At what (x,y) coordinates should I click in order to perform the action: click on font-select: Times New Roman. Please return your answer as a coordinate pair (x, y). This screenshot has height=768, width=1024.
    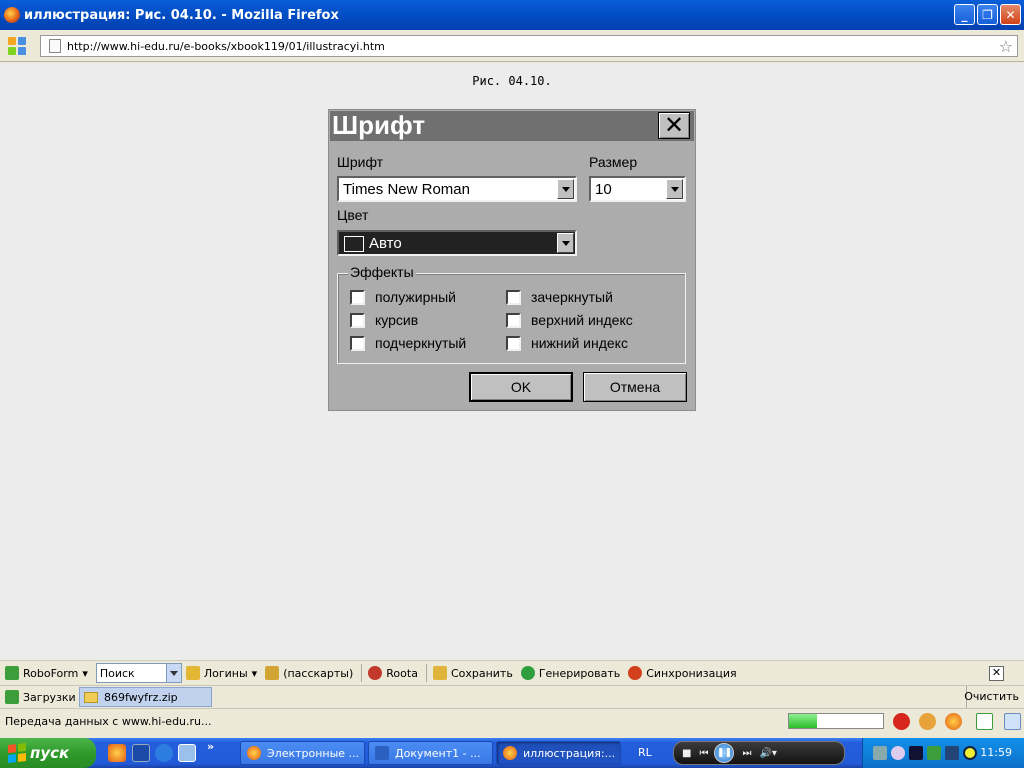
    Looking at the image, I should click on (457, 189).